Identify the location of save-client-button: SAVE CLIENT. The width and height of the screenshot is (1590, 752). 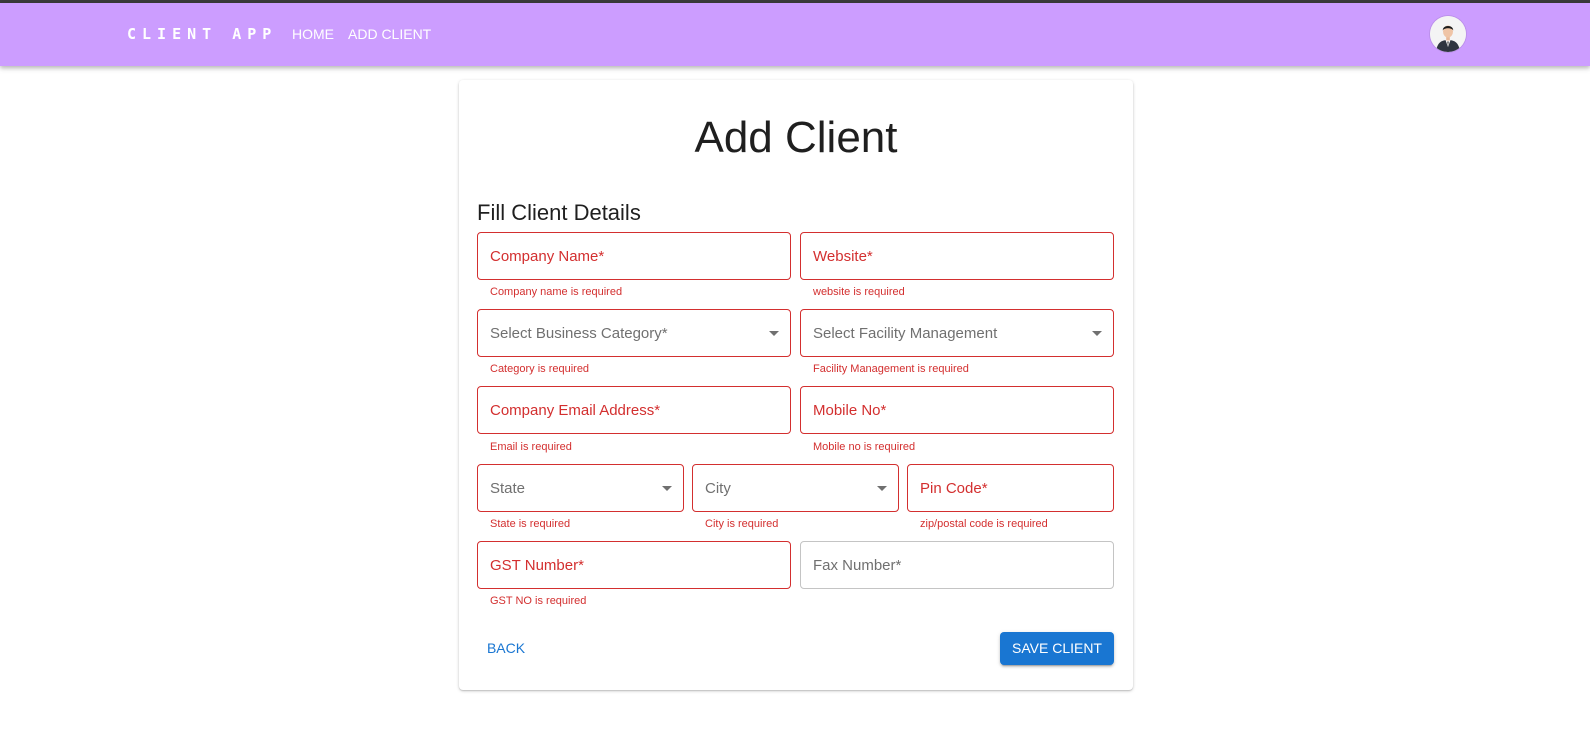
(1057, 648).